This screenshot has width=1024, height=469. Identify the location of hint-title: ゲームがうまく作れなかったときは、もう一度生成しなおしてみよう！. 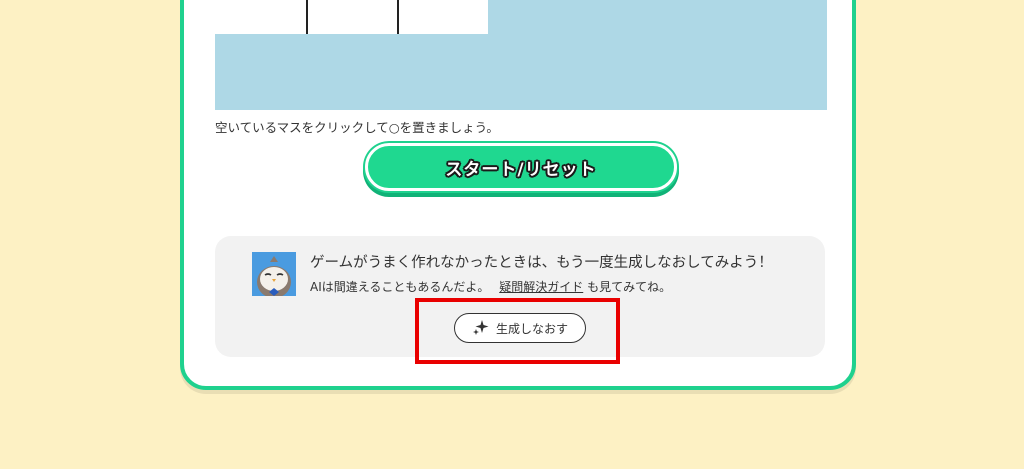
(541, 263).